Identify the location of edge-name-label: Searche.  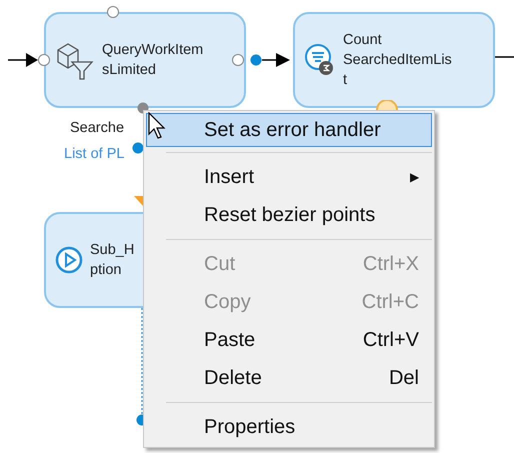
(97, 128).